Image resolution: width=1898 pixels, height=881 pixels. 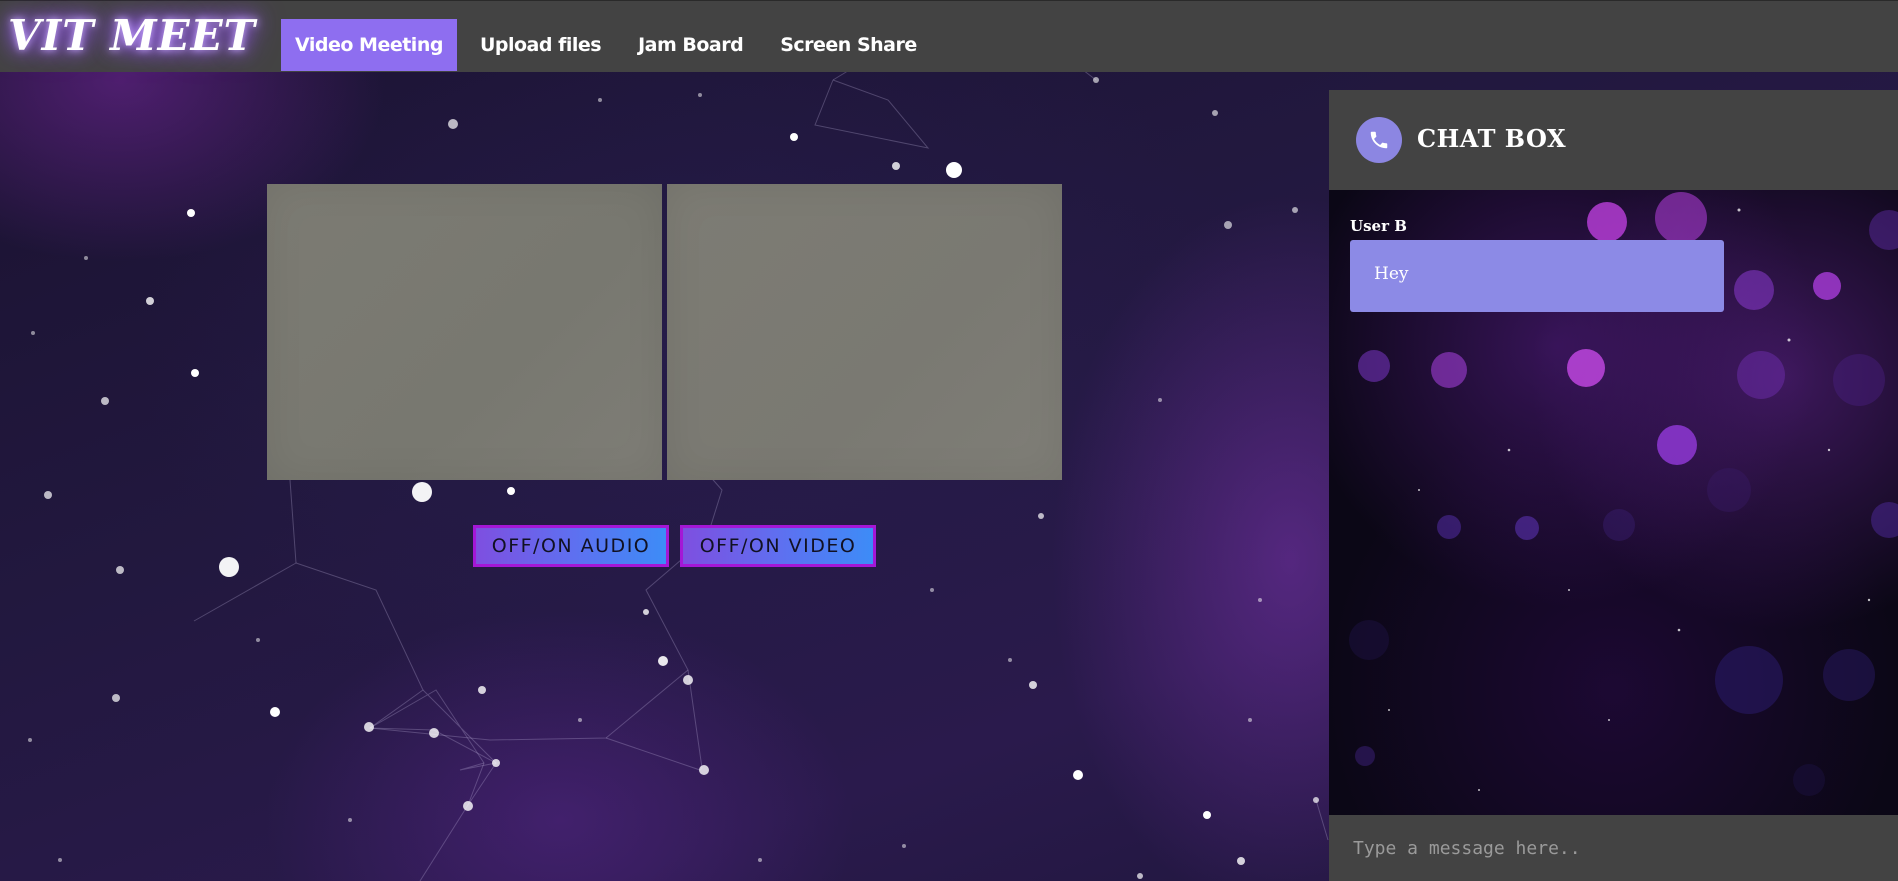 What do you see at coordinates (1378, 226) in the screenshot?
I see `message-sender: User B` at bounding box center [1378, 226].